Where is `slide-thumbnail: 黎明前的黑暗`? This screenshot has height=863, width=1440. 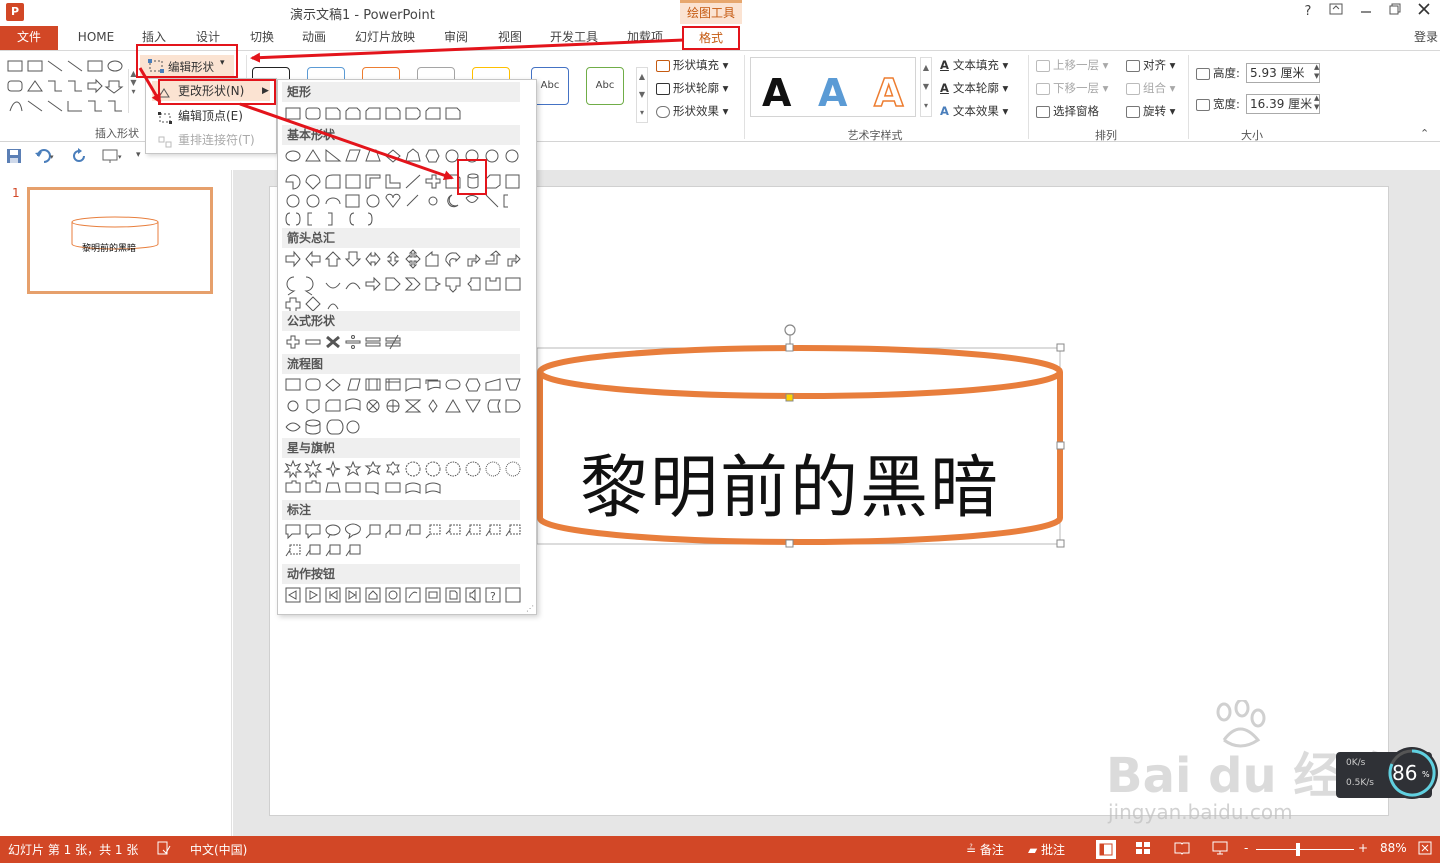
slide-thumbnail: 黎明前的黑暗 is located at coordinates (120, 240).